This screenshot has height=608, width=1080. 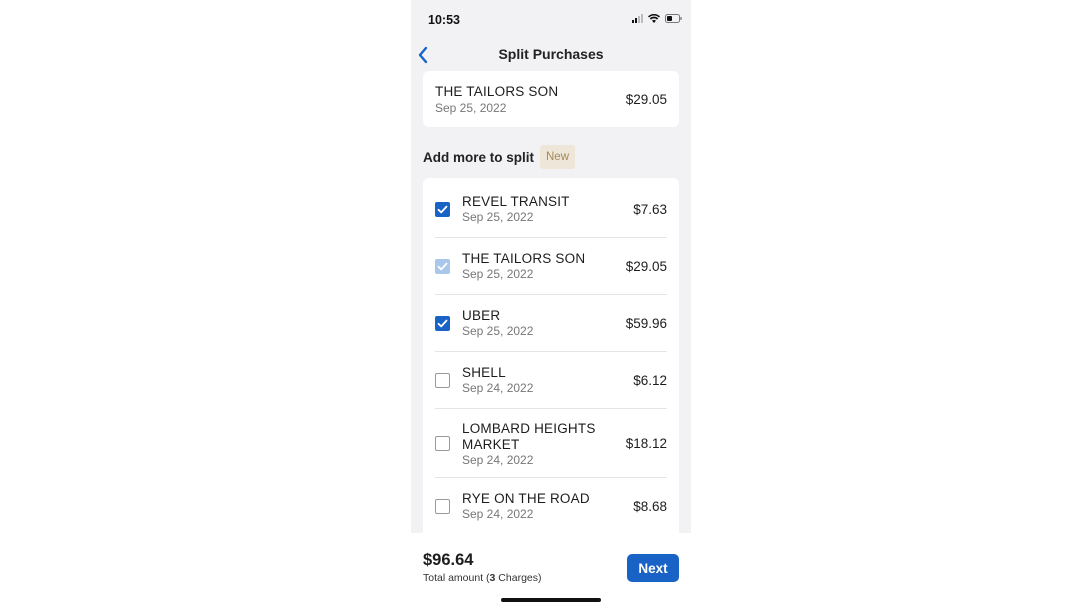 I want to click on section-title: Add more to split, so click(x=478, y=157).